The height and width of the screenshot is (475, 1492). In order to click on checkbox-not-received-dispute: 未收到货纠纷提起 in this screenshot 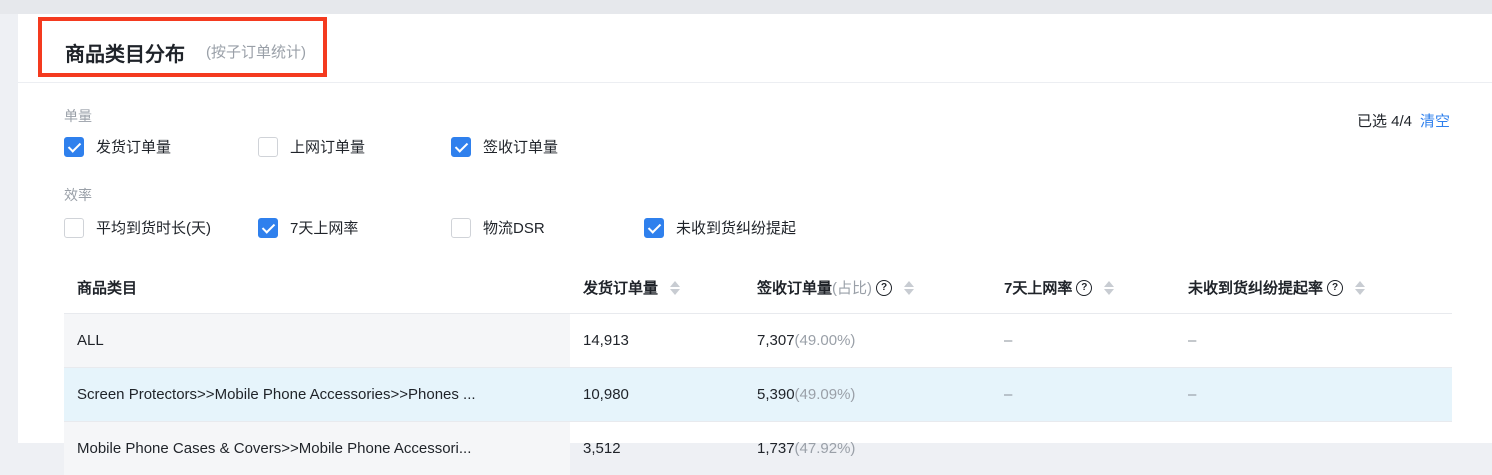, I will do `click(720, 227)`.